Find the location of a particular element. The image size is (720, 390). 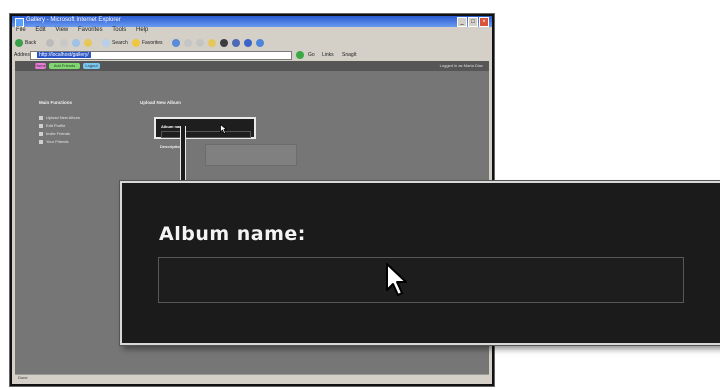

tools-icon is located at coordinates (260, 43).